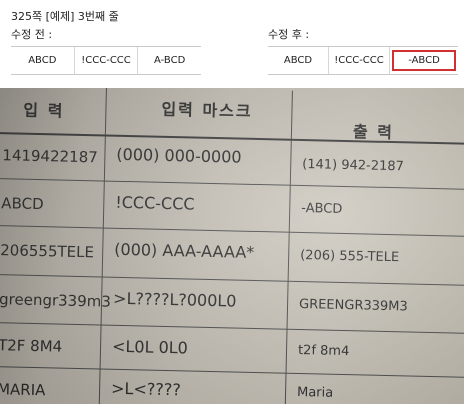 The width and height of the screenshot is (464, 404). Describe the element at coordinates (174, 299) in the screenshot. I see `mask-cell: >L????L?000L0` at that location.